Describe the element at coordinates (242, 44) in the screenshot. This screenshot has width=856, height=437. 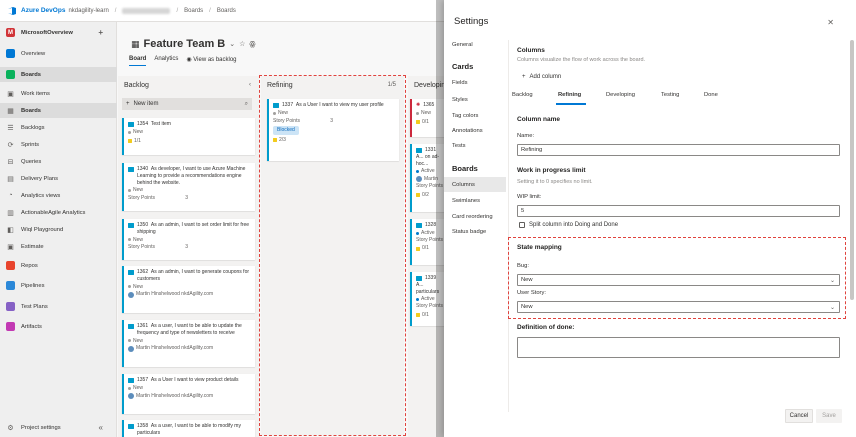
I see `star-icon: ☆` at that location.